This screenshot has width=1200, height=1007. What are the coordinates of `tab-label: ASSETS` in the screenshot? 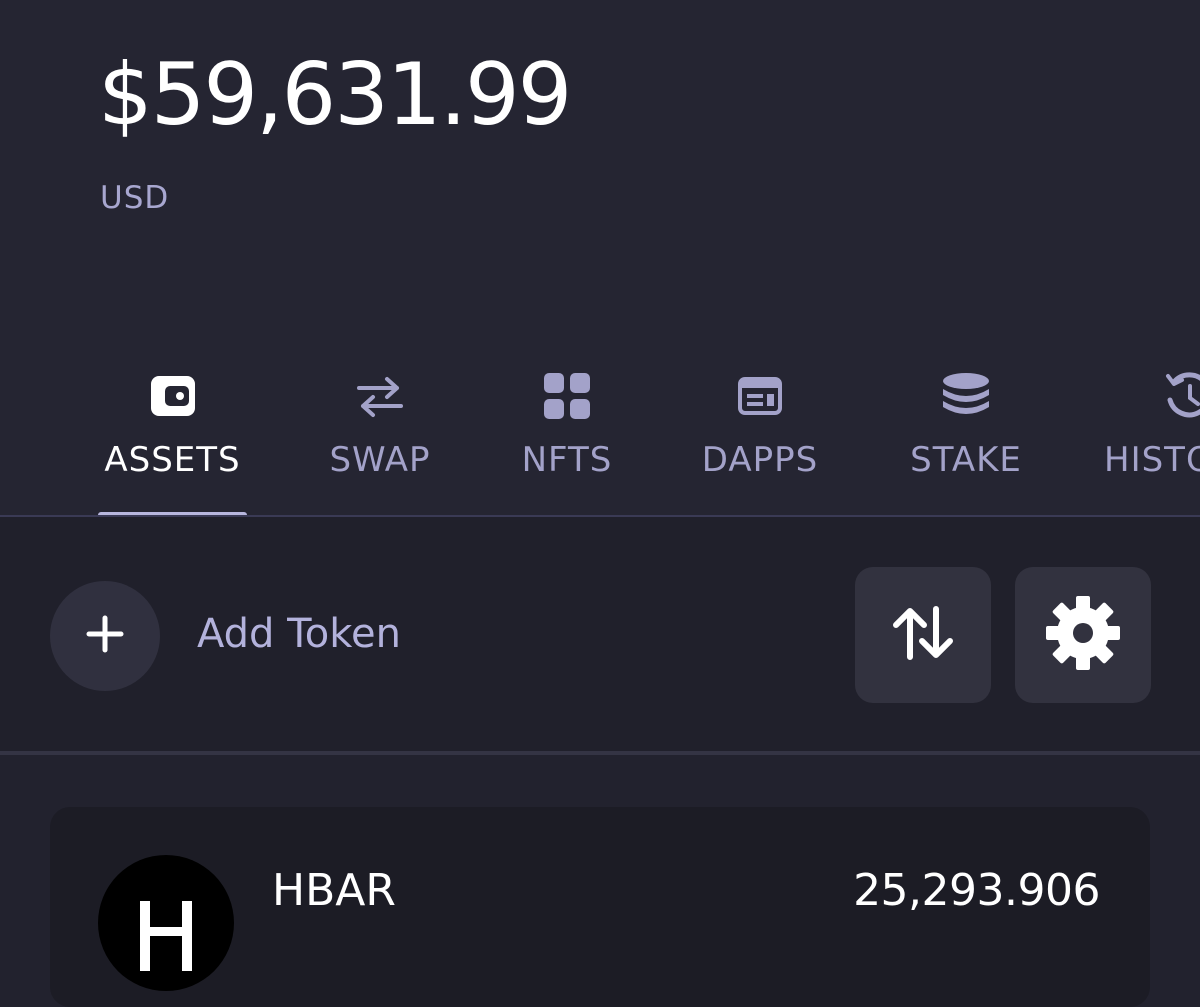 It's located at (172, 460).